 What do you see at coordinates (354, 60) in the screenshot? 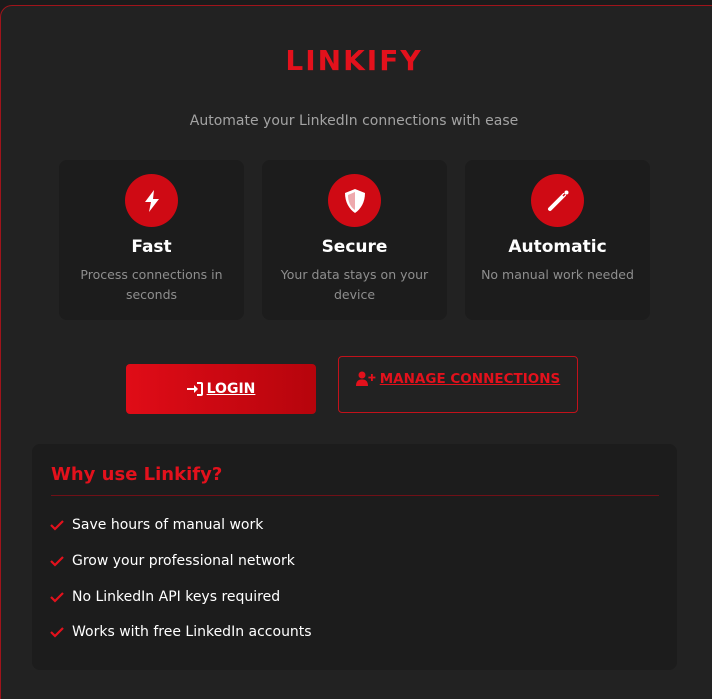
I see `app-logo: LINKIFY` at bounding box center [354, 60].